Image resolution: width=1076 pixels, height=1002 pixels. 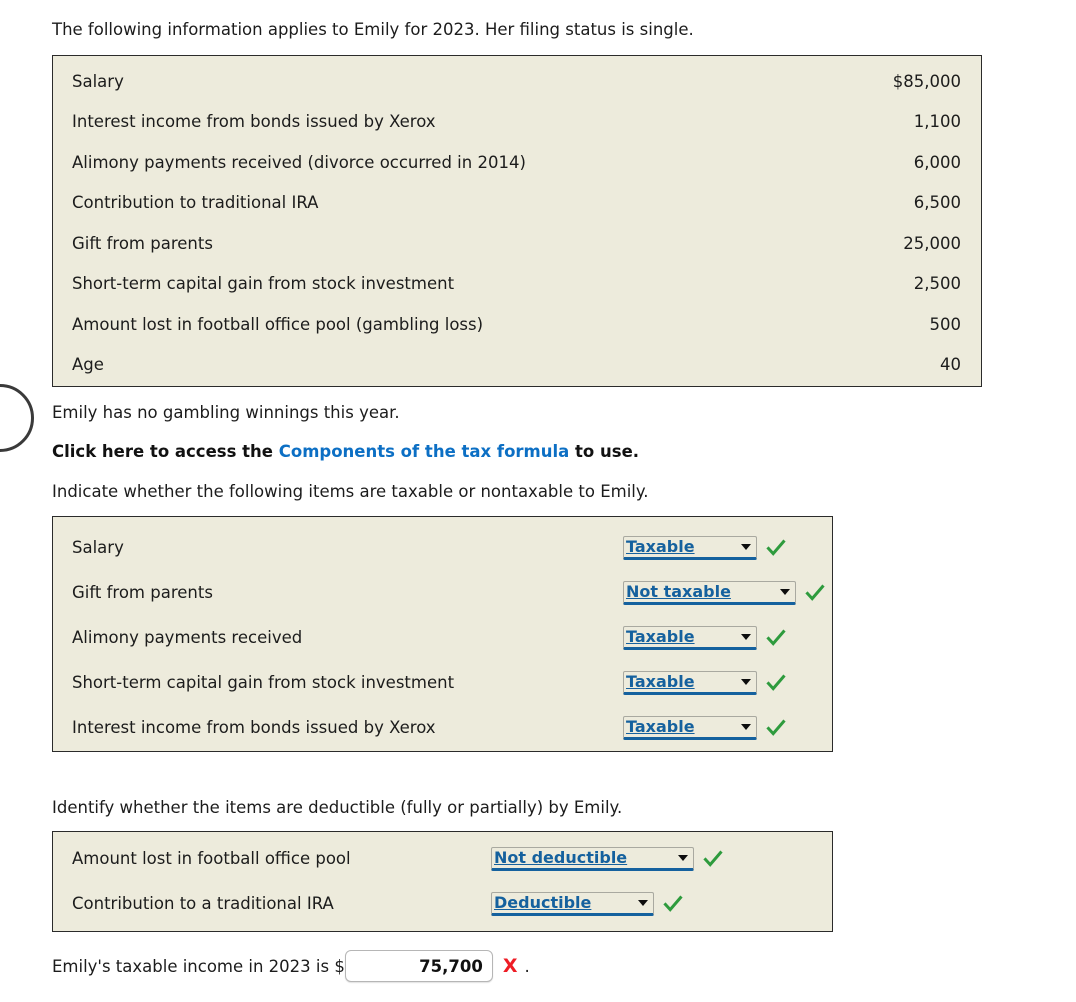 I want to click on fact-value: 6,000, so click(x=937, y=162).